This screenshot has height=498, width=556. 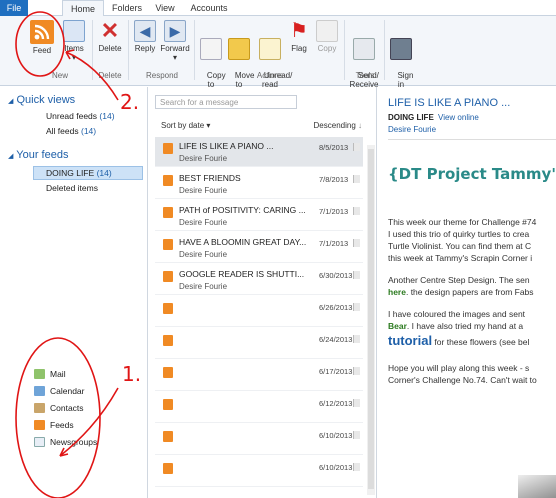 What do you see at coordinates (327, 48) in the screenshot?
I see `copy-label: Copy` at bounding box center [327, 48].